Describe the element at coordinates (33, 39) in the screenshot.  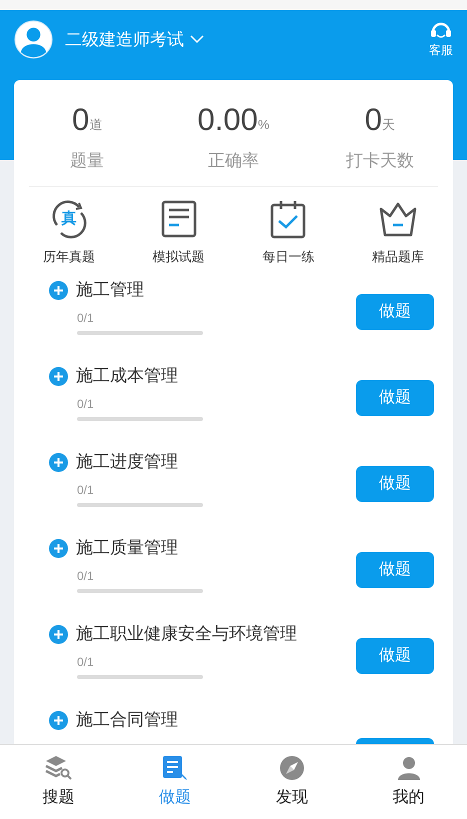
I see `avatar-icon` at that location.